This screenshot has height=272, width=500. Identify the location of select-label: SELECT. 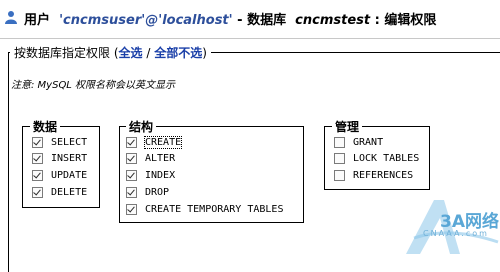
(69, 142).